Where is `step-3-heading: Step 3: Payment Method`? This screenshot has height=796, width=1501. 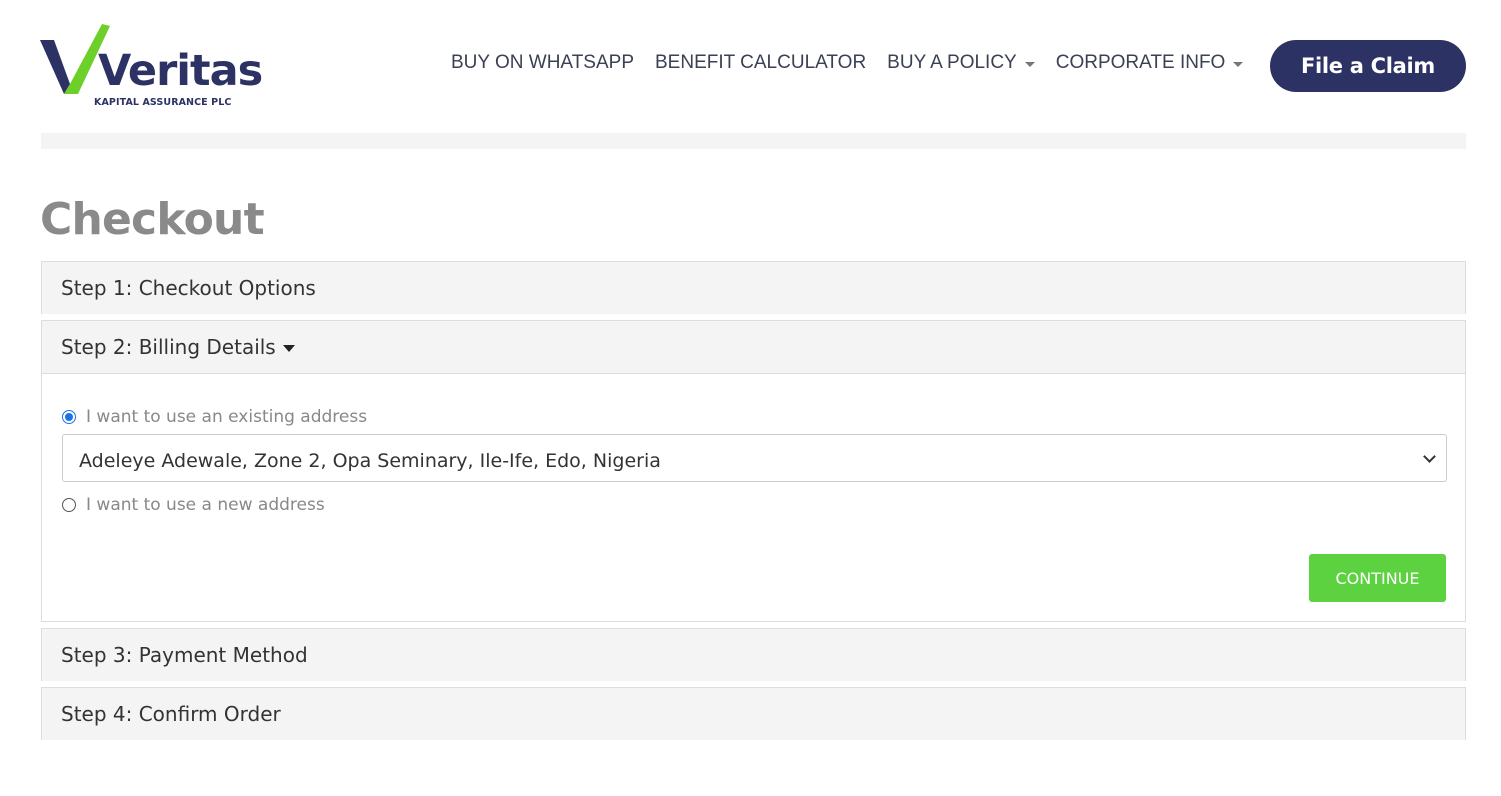
step-3-heading: Step 3: Payment Method is located at coordinates (753, 655).